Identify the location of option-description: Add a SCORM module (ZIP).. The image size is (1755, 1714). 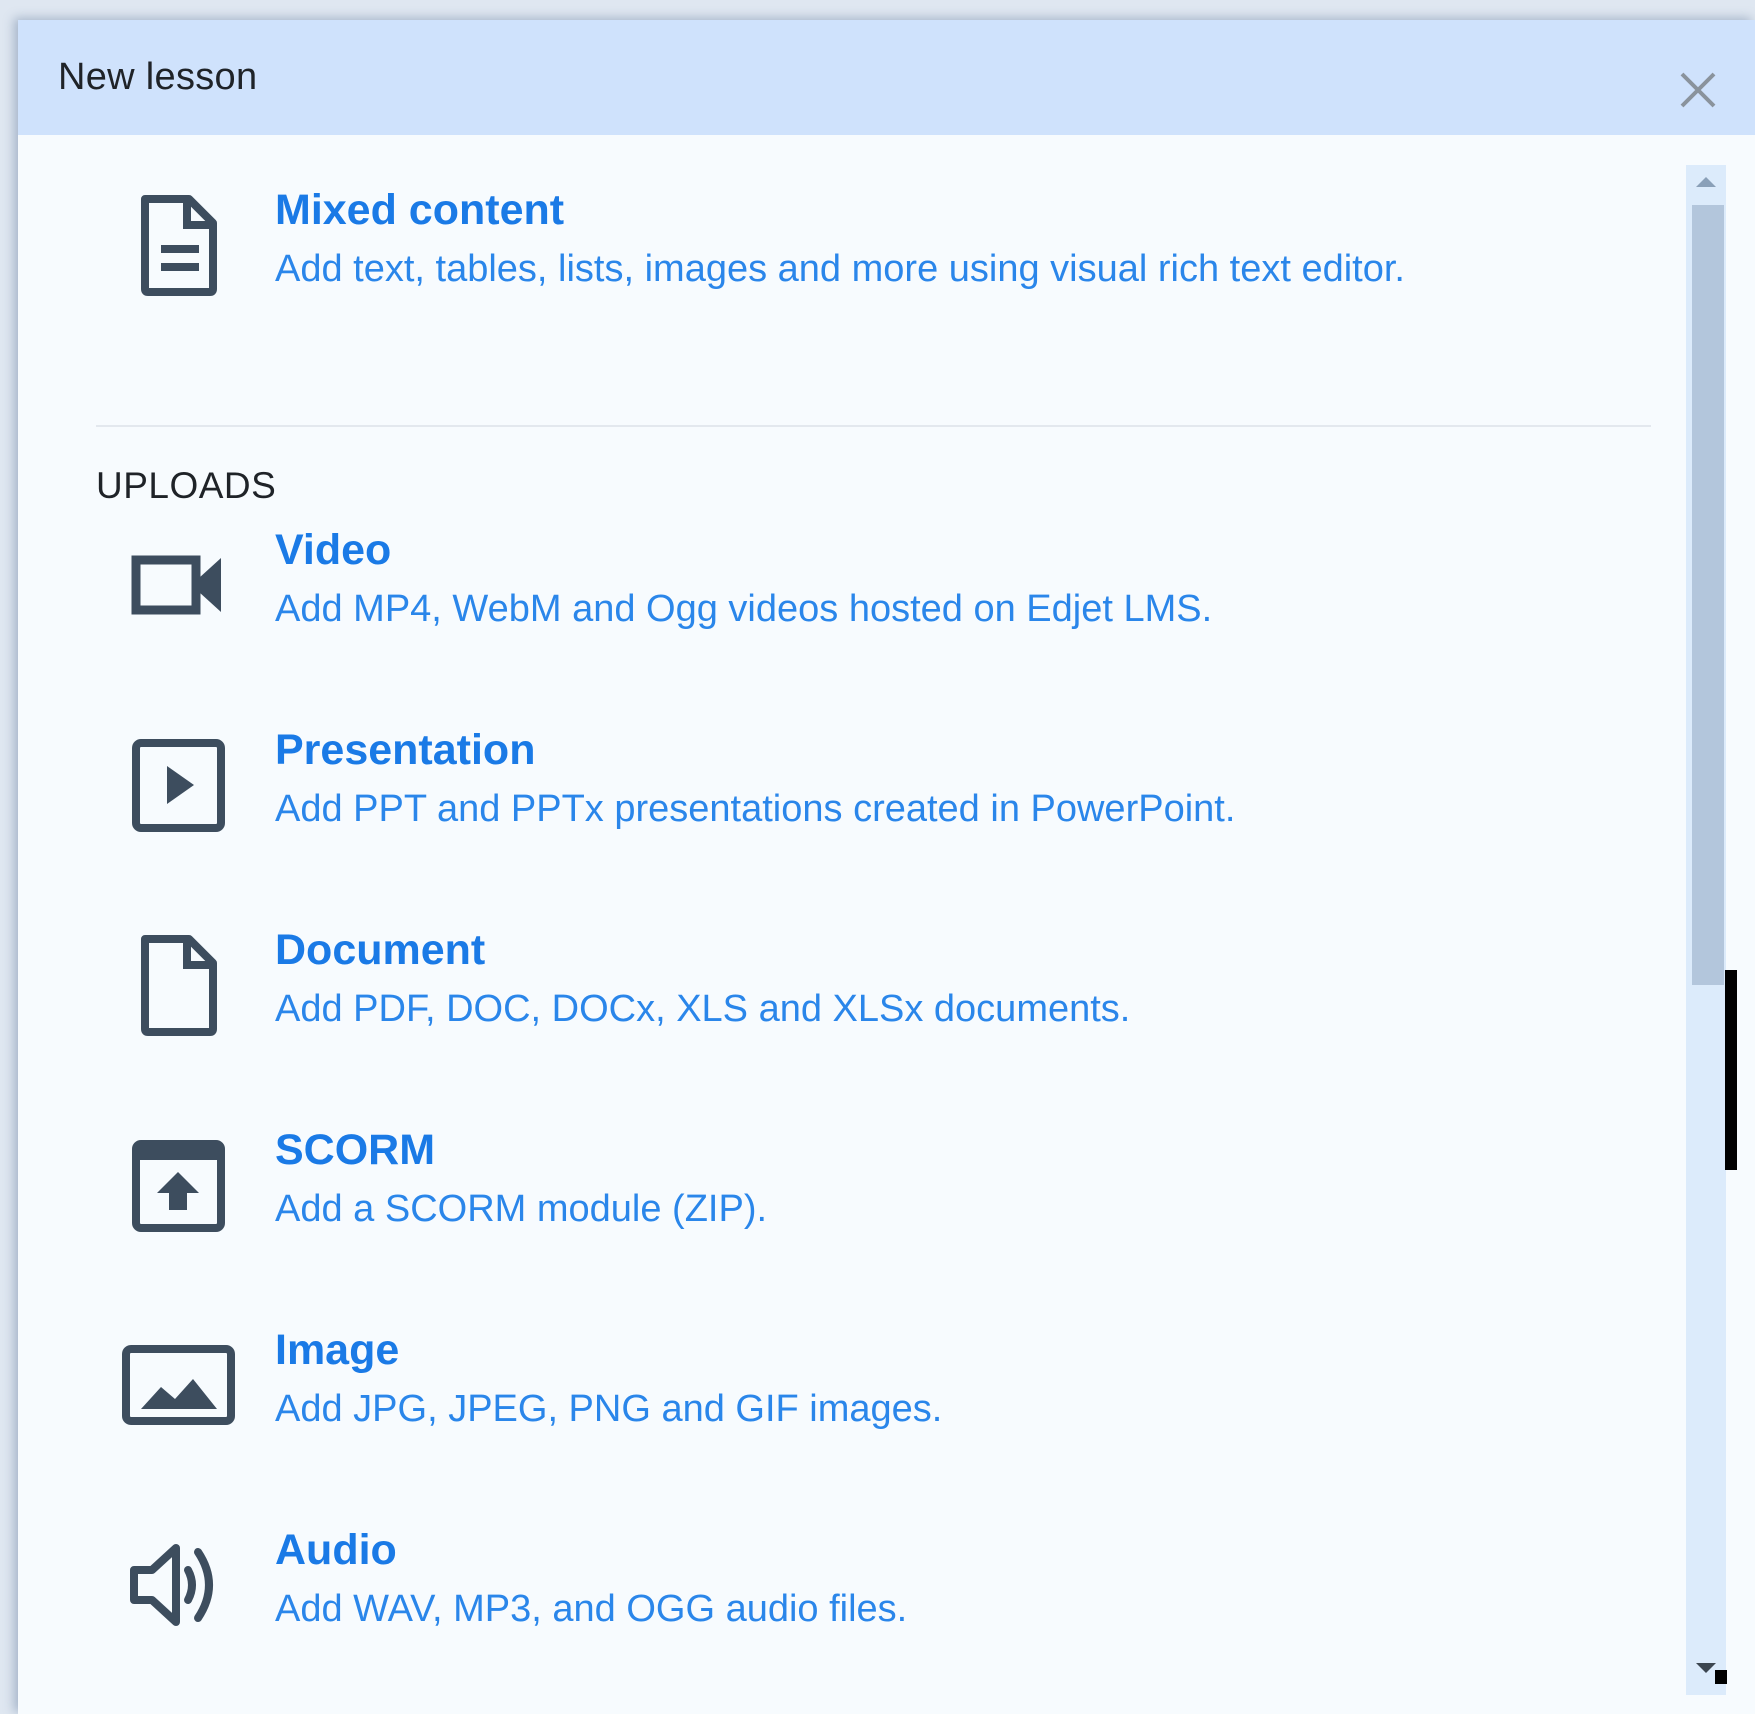
(521, 1209).